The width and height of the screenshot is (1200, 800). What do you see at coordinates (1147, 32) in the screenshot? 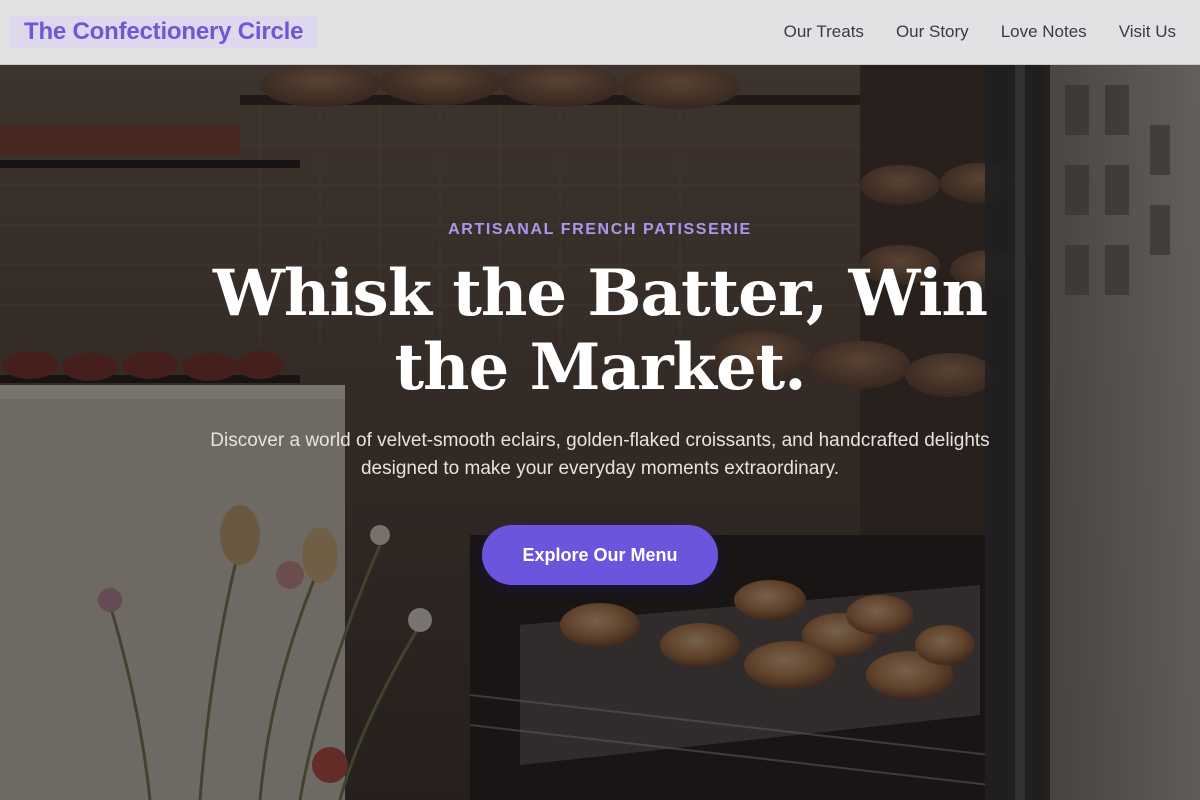
I see `nav-link-visit-us: Visit Us` at bounding box center [1147, 32].